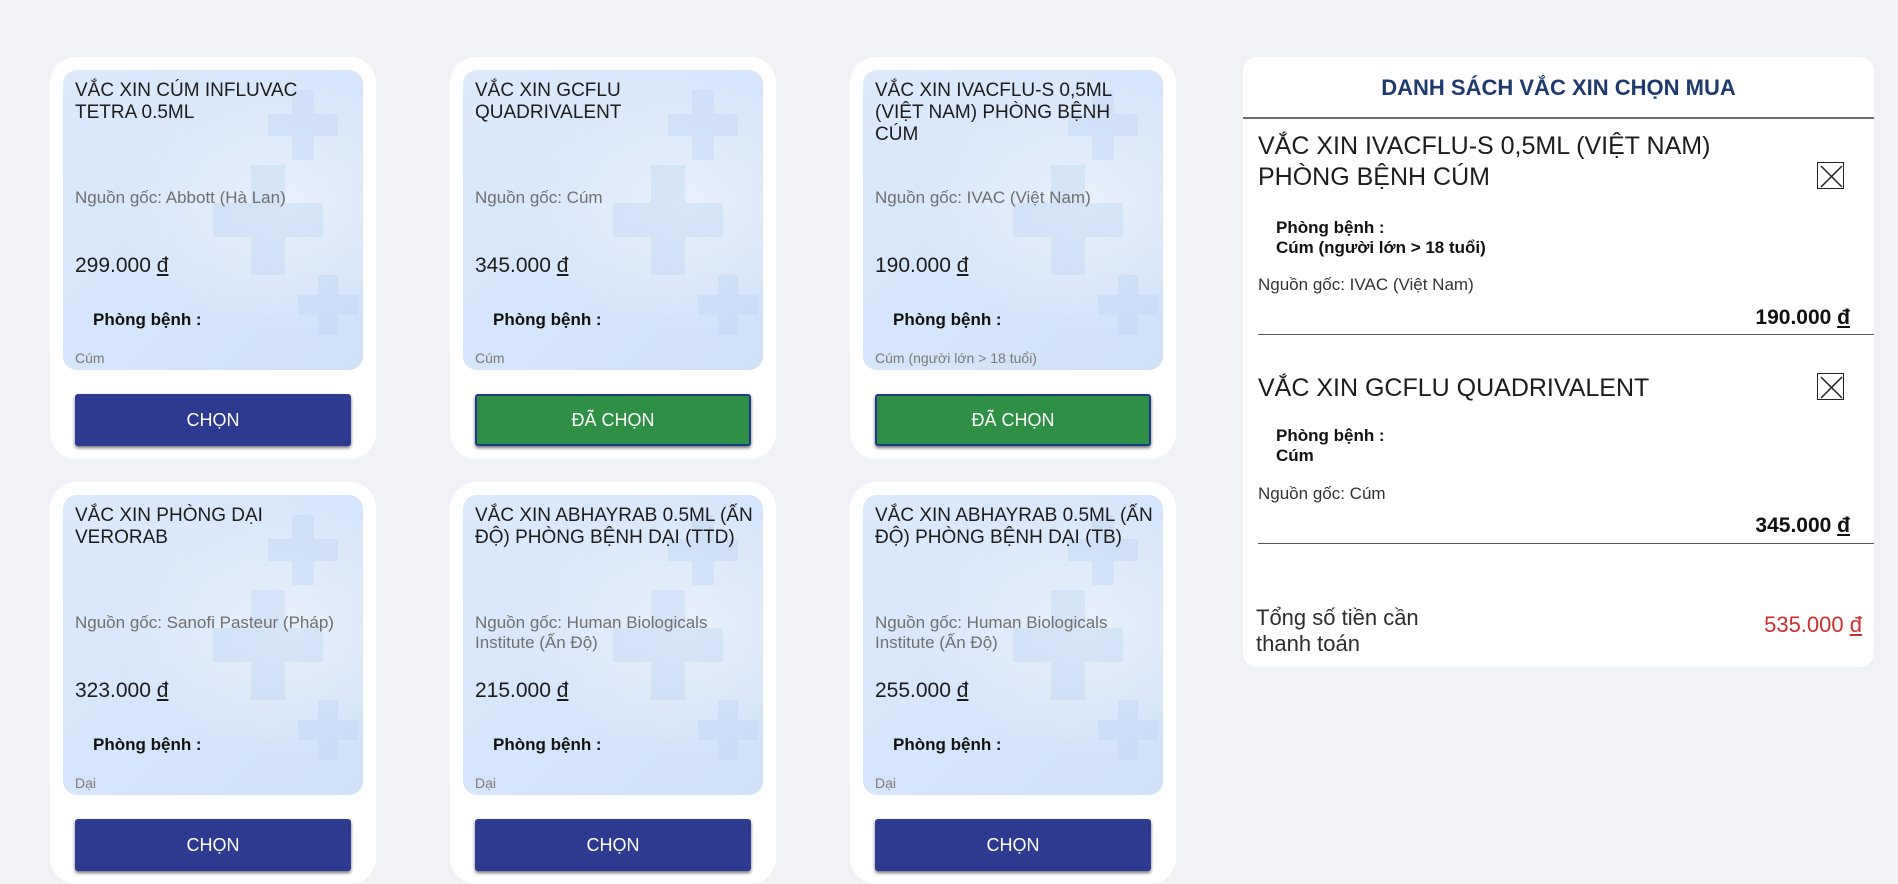 The height and width of the screenshot is (884, 1898). I want to click on vaccine-disease: Cúm (người lớn > 18 tuổi), so click(956, 358).